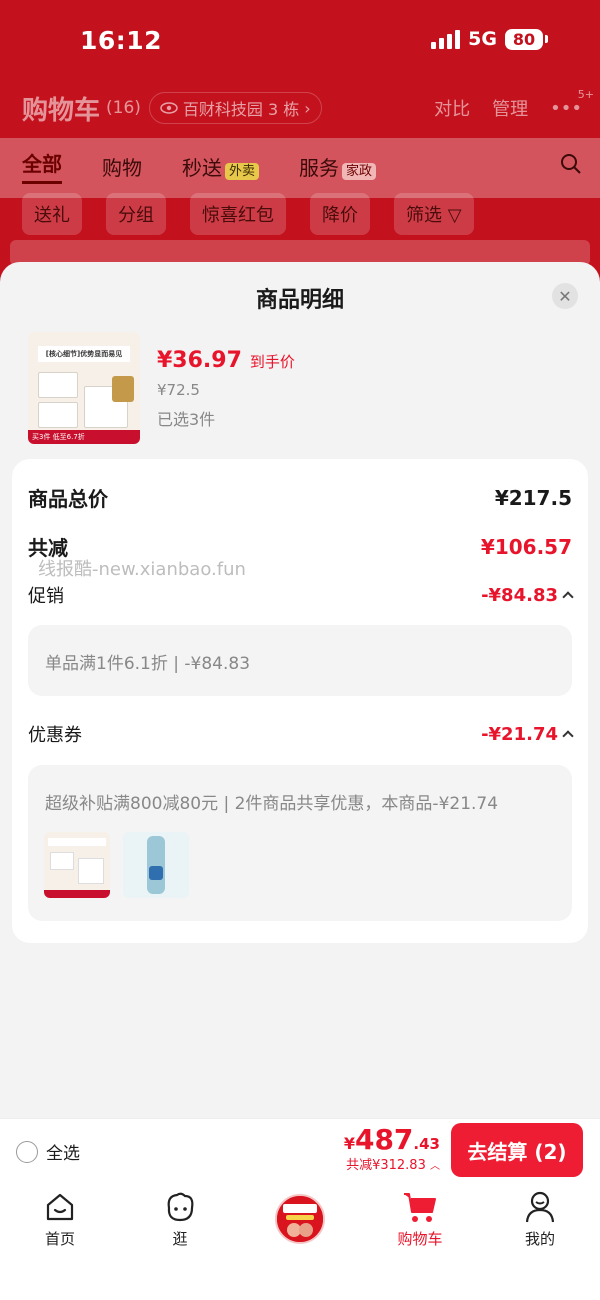  Describe the element at coordinates (299, 300) in the screenshot. I see `sheet-title: 商品明细` at that location.